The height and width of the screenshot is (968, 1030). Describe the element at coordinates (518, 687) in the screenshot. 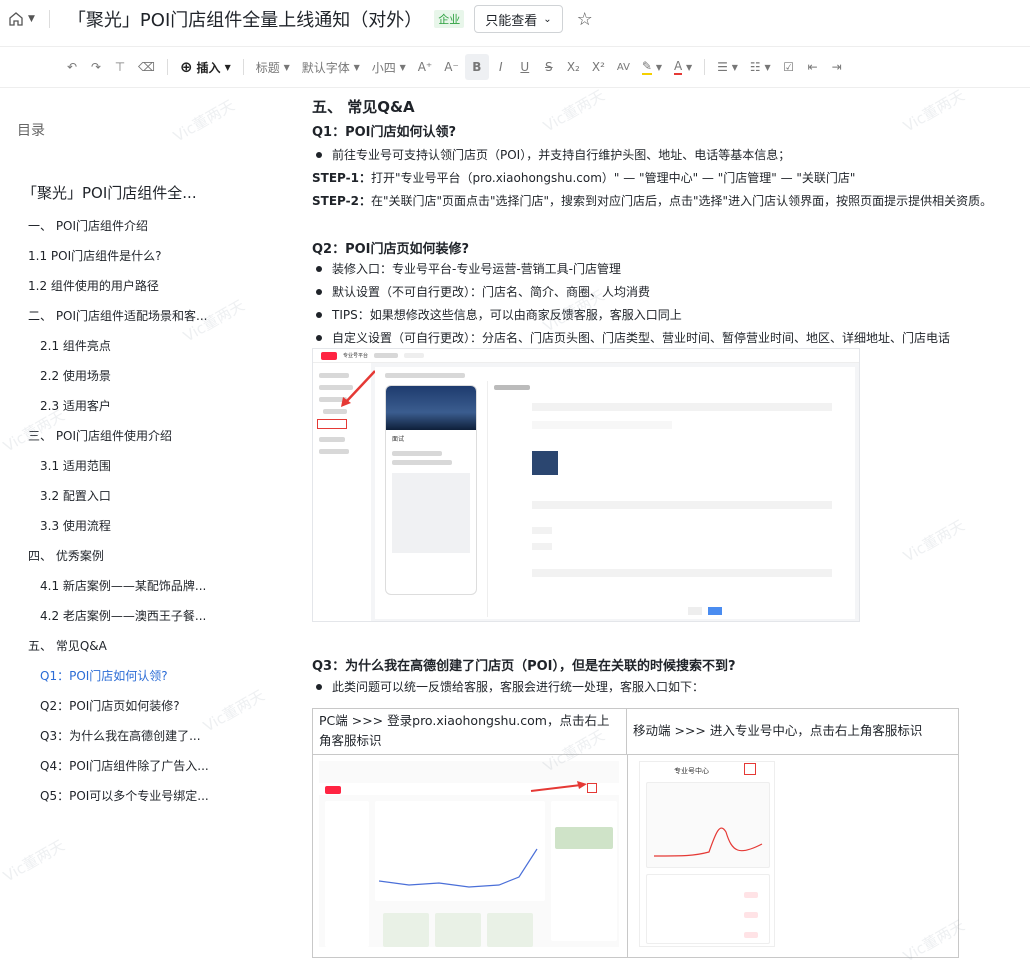

I see `list-item-text: 此类问题可以统一反馈给客服，客服会进行统一处理，客服入口如下：` at that location.